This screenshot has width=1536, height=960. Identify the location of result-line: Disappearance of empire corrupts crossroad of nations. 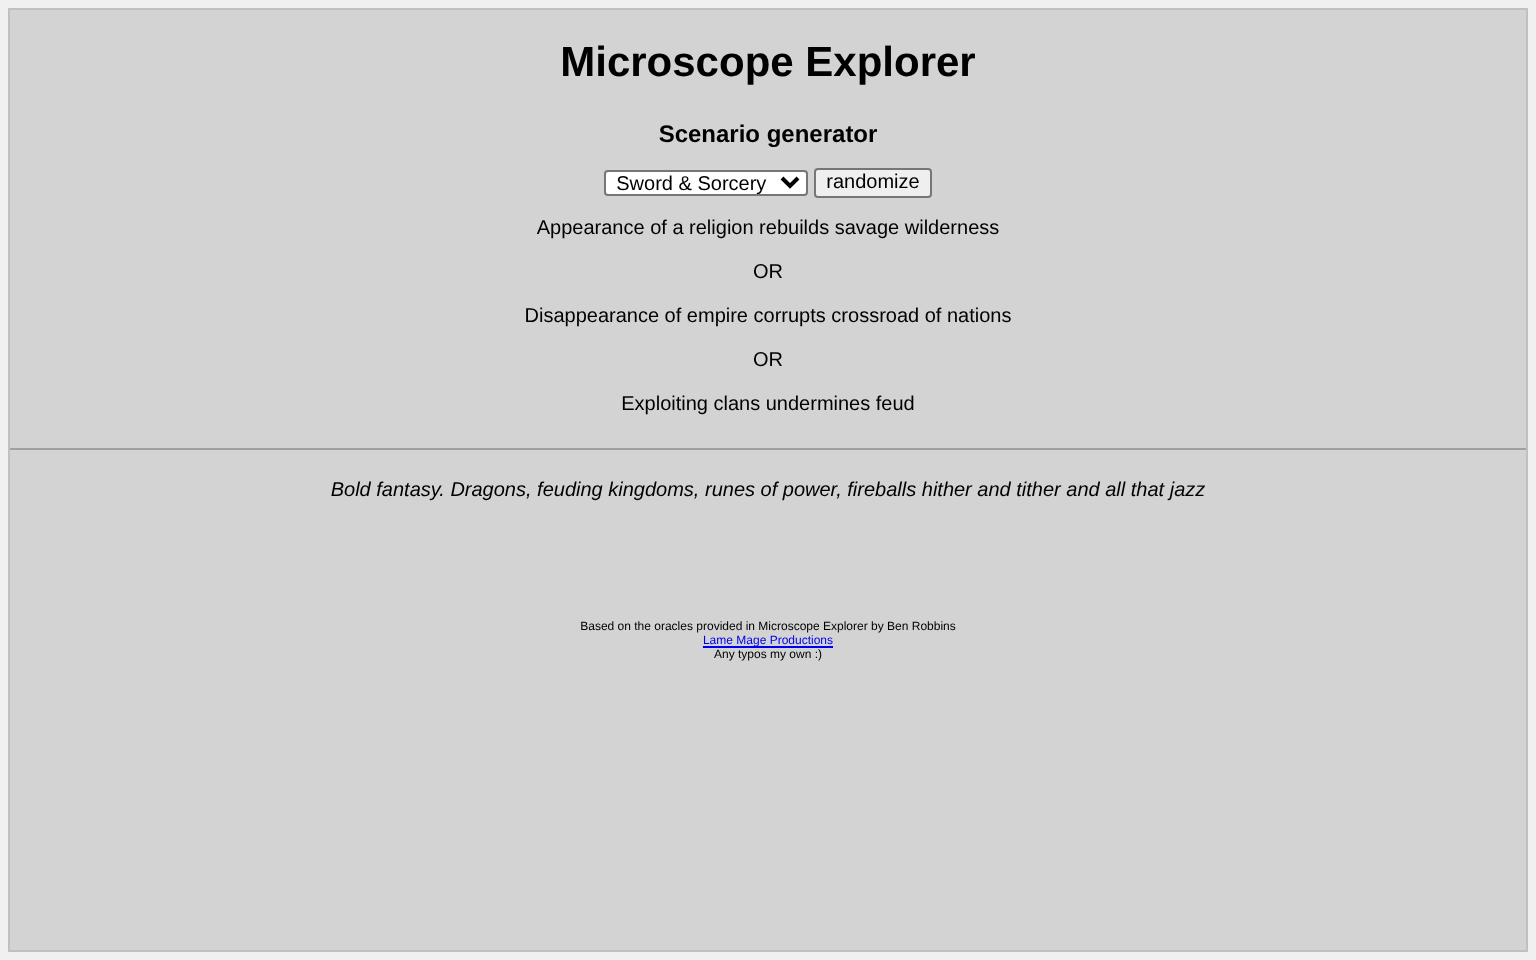
(768, 318).